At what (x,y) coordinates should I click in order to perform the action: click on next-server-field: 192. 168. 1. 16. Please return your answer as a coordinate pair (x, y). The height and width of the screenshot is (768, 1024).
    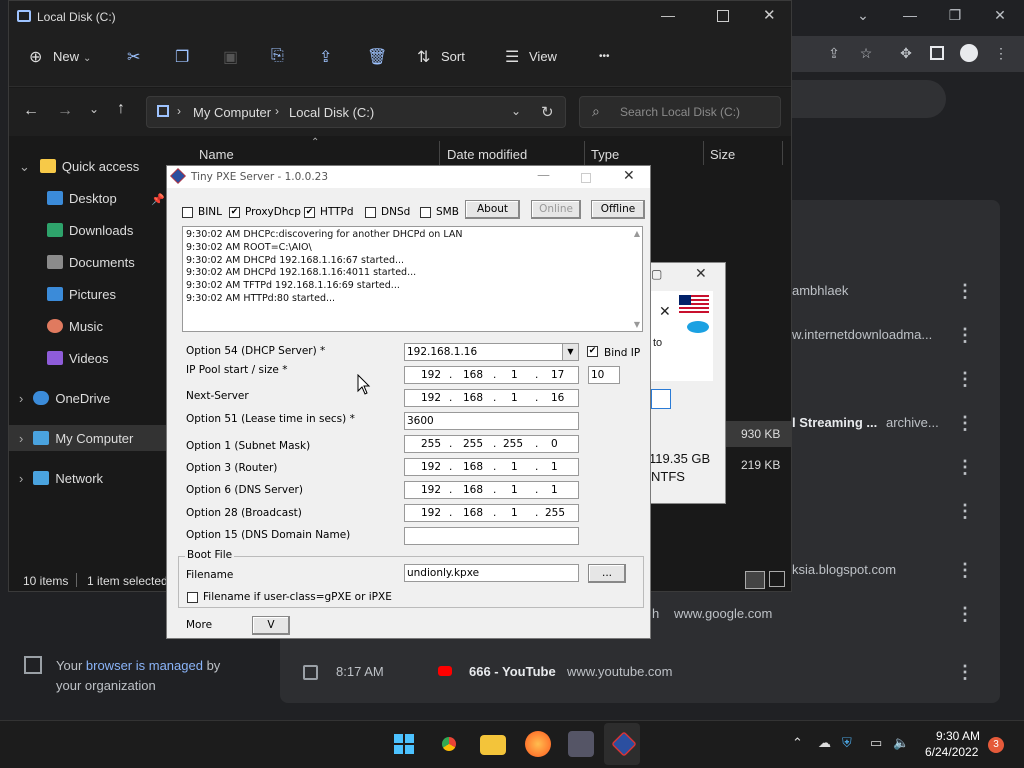
    Looking at the image, I should click on (491, 398).